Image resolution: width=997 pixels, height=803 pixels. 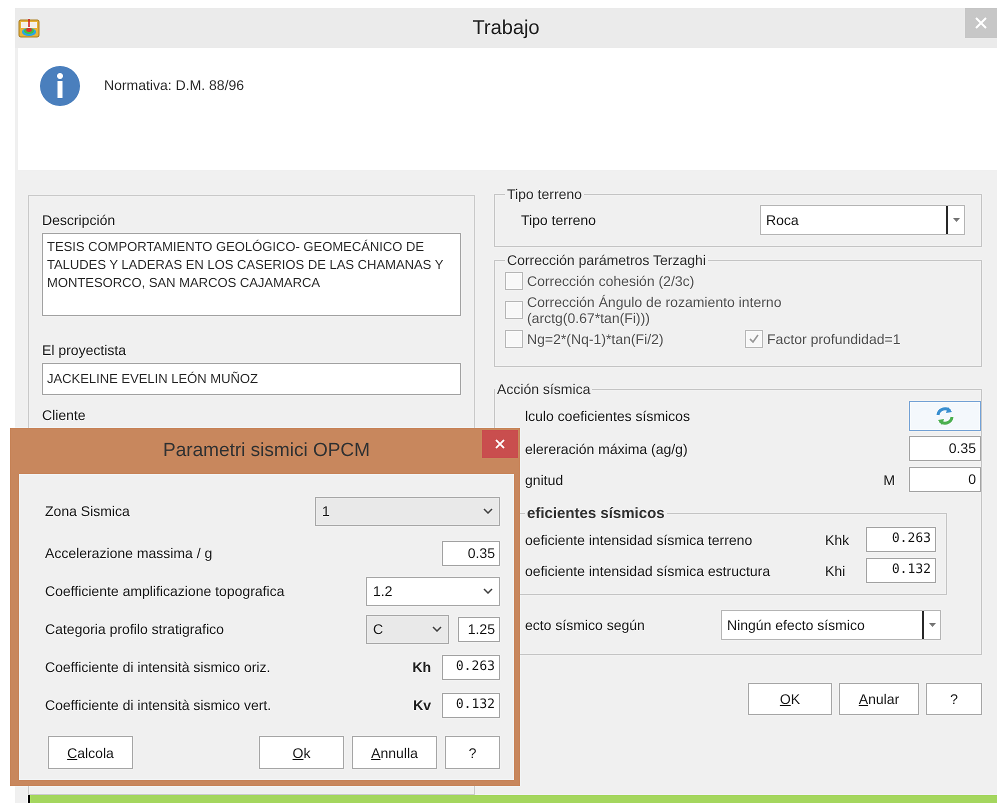 What do you see at coordinates (835, 570) in the screenshot?
I see `coefficient-symbol: Khi` at bounding box center [835, 570].